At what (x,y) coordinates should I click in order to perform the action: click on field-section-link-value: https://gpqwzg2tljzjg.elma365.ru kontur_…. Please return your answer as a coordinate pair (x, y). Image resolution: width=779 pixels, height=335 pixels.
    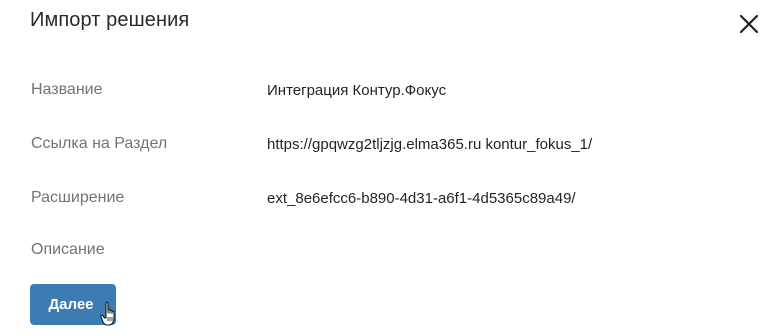
    Looking at the image, I should click on (430, 144).